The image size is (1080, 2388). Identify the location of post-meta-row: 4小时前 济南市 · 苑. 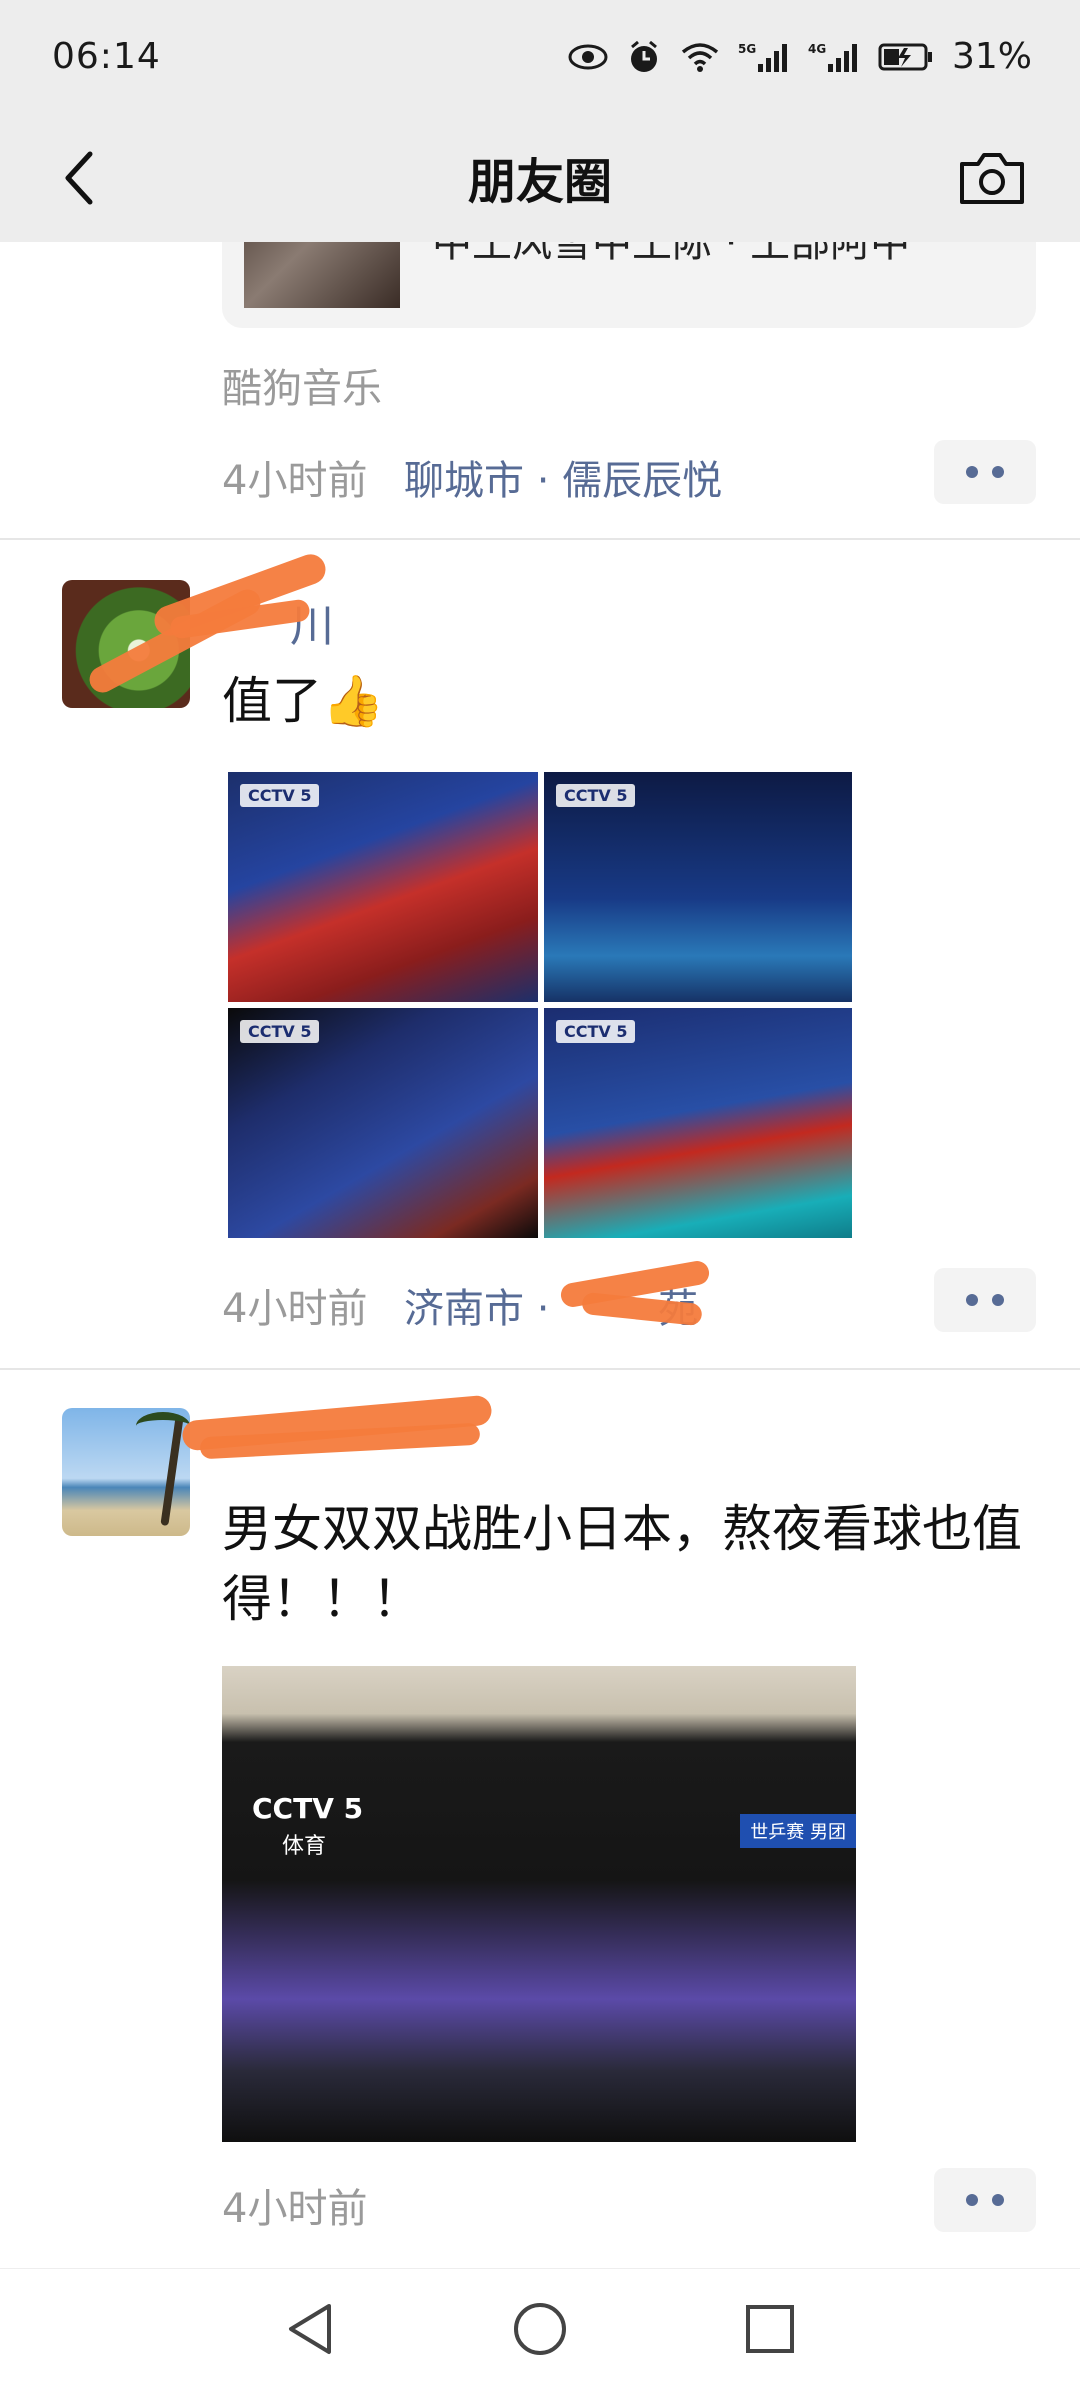
(629, 1295).